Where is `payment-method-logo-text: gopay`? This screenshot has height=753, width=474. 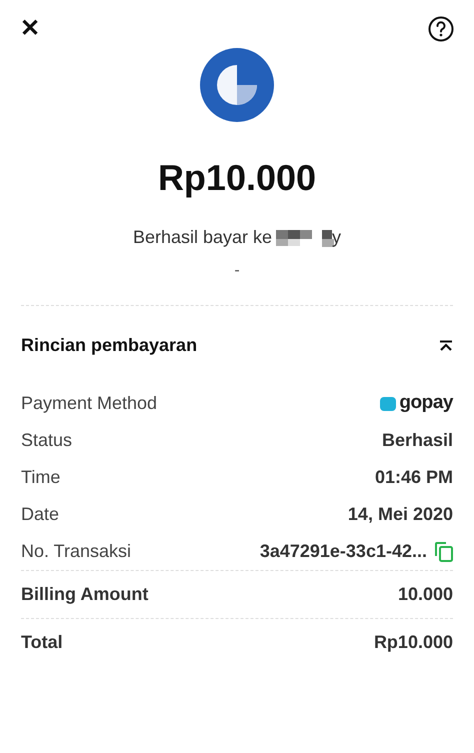
payment-method-logo-text: gopay is located at coordinates (426, 403).